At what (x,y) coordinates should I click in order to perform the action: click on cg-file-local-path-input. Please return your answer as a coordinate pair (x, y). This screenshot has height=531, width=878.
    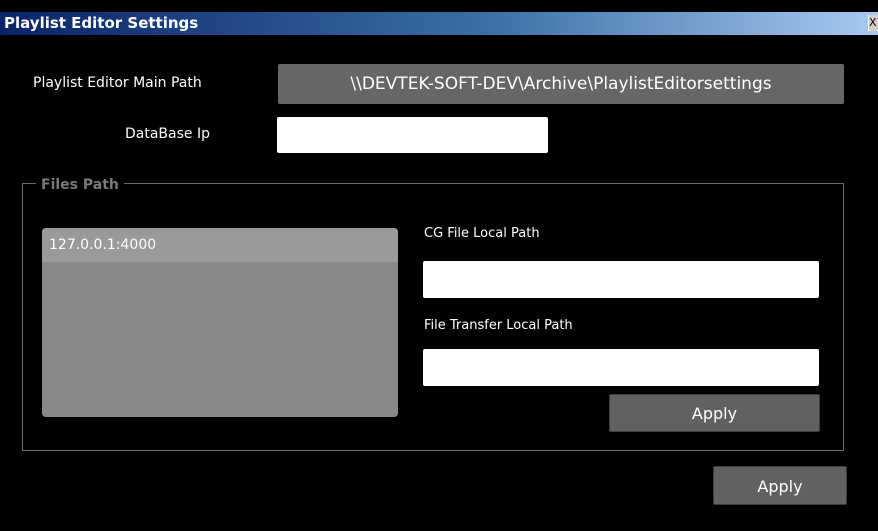
    Looking at the image, I should click on (621, 279).